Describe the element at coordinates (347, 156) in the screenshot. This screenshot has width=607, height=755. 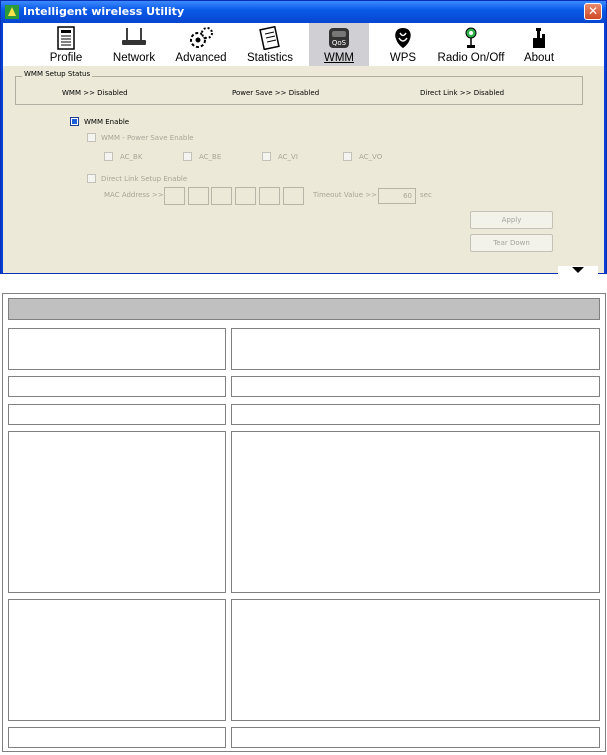
I see `ac-vo-checkbox` at that location.